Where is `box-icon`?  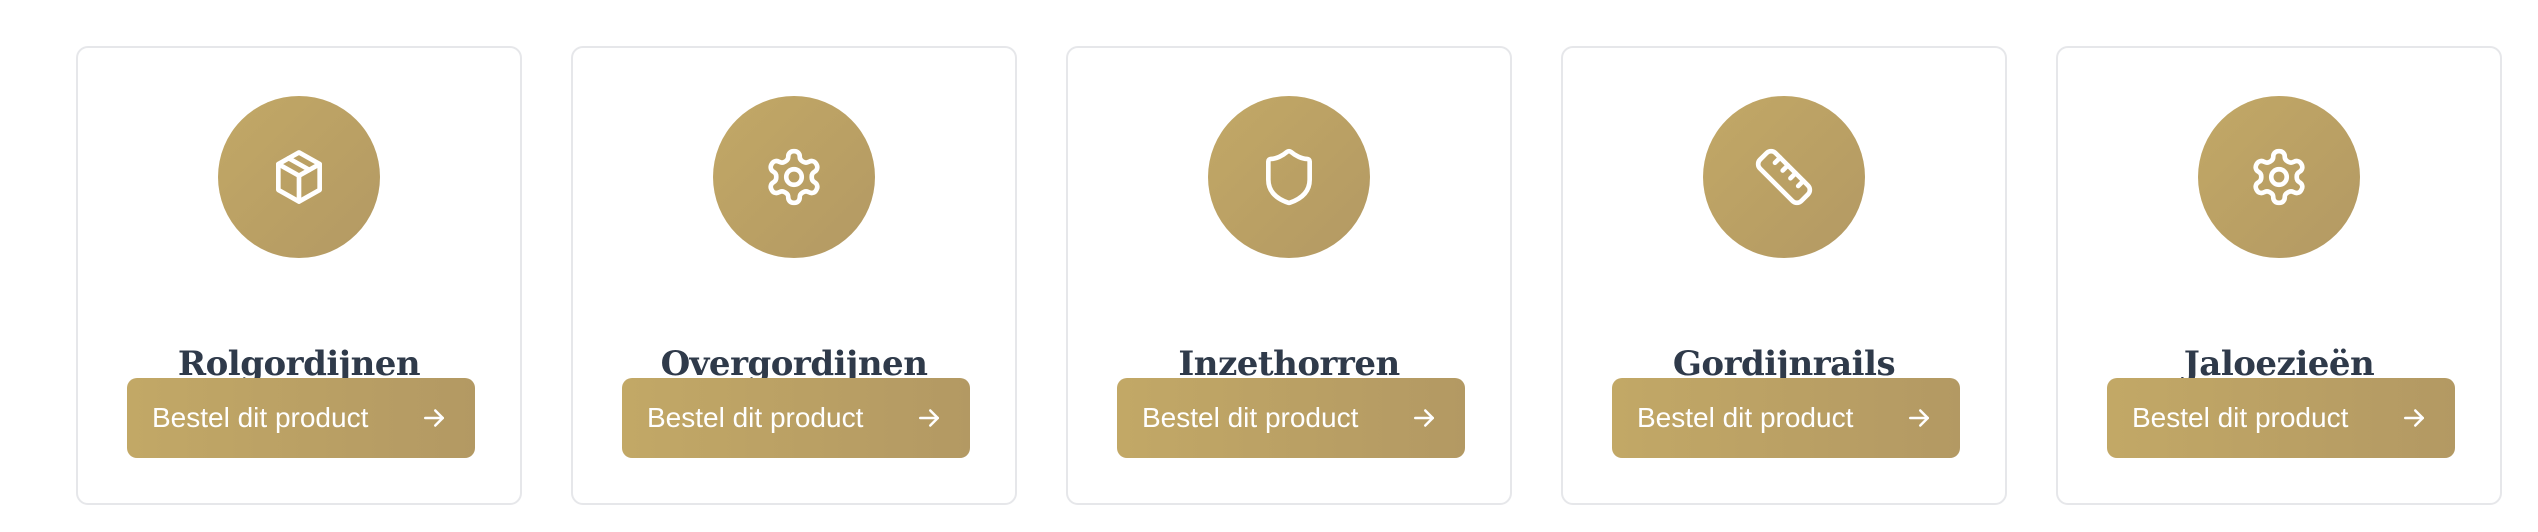
box-icon is located at coordinates (299, 177).